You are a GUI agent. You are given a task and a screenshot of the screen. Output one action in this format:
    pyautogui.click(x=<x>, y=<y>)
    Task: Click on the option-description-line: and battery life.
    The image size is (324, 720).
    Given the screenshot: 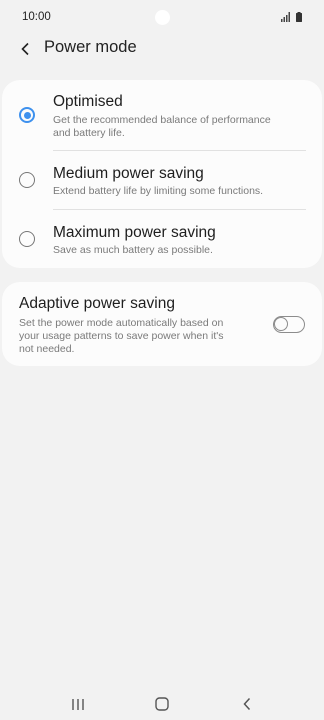 What is the action you would take?
    pyautogui.click(x=89, y=133)
    